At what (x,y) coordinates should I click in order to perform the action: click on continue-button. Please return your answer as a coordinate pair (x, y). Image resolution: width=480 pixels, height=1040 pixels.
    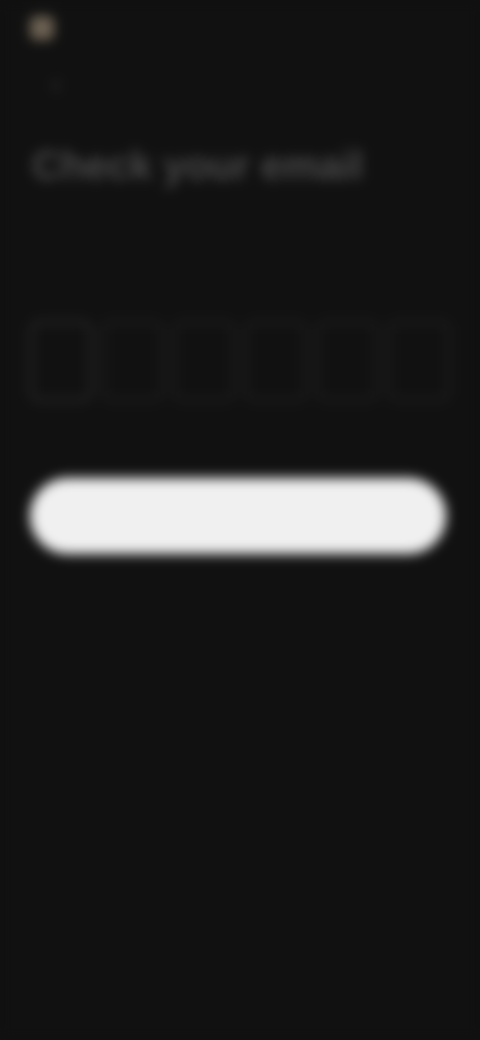
    Looking at the image, I should click on (238, 516).